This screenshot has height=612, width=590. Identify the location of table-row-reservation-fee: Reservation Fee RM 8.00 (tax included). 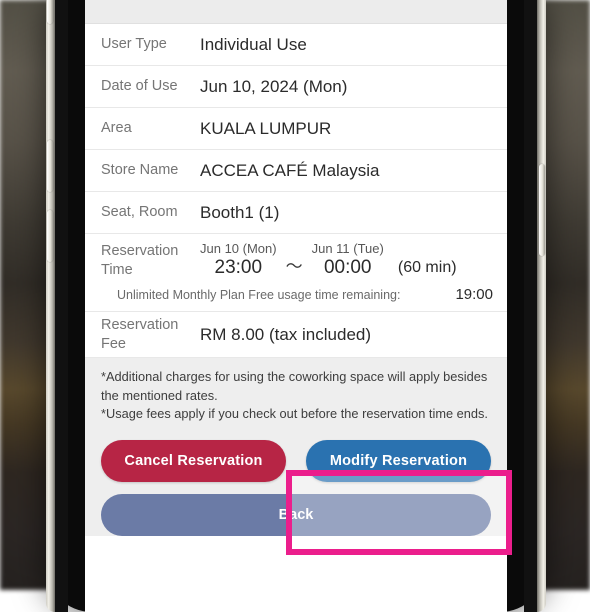
(296, 335).